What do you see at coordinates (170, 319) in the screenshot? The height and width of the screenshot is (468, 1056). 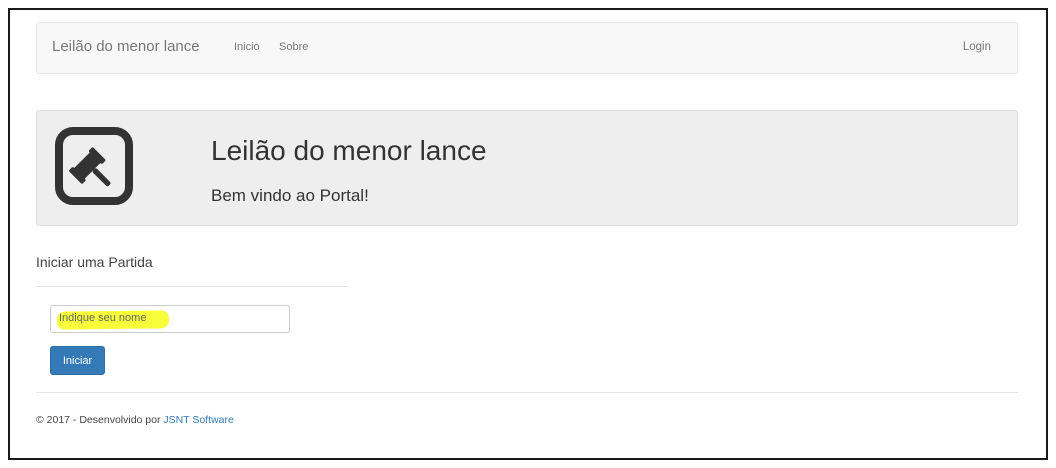 I see `name-input` at bounding box center [170, 319].